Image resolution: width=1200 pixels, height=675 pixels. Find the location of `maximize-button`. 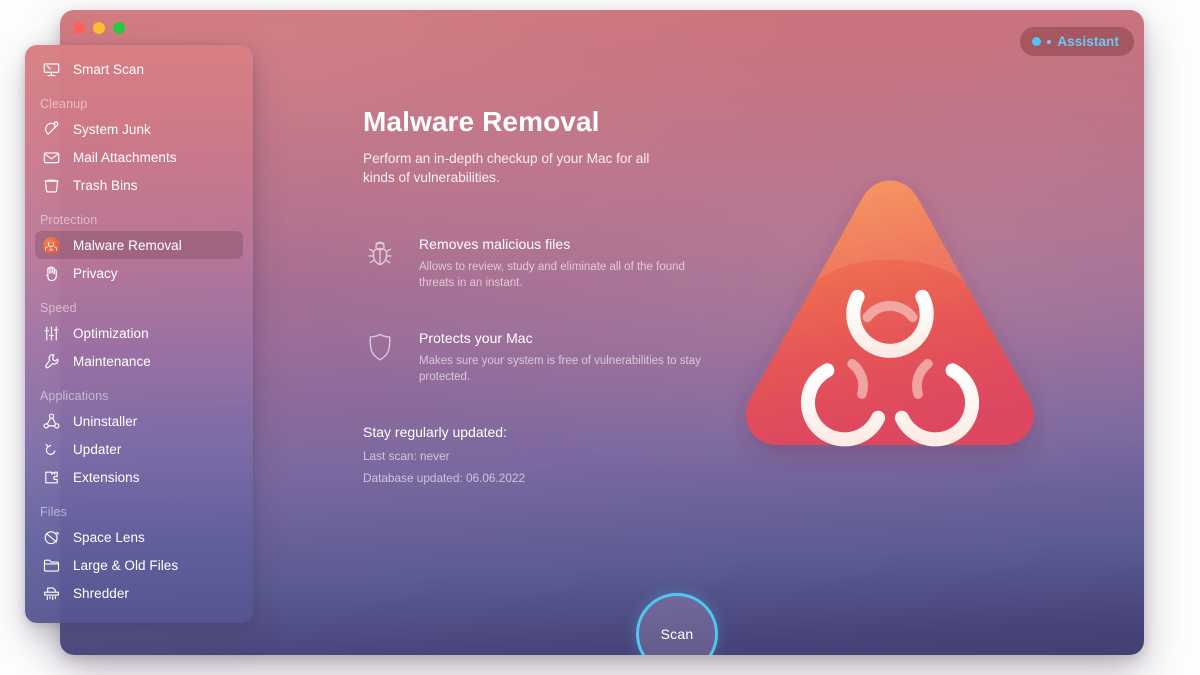

maximize-button is located at coordinates (119, 28).